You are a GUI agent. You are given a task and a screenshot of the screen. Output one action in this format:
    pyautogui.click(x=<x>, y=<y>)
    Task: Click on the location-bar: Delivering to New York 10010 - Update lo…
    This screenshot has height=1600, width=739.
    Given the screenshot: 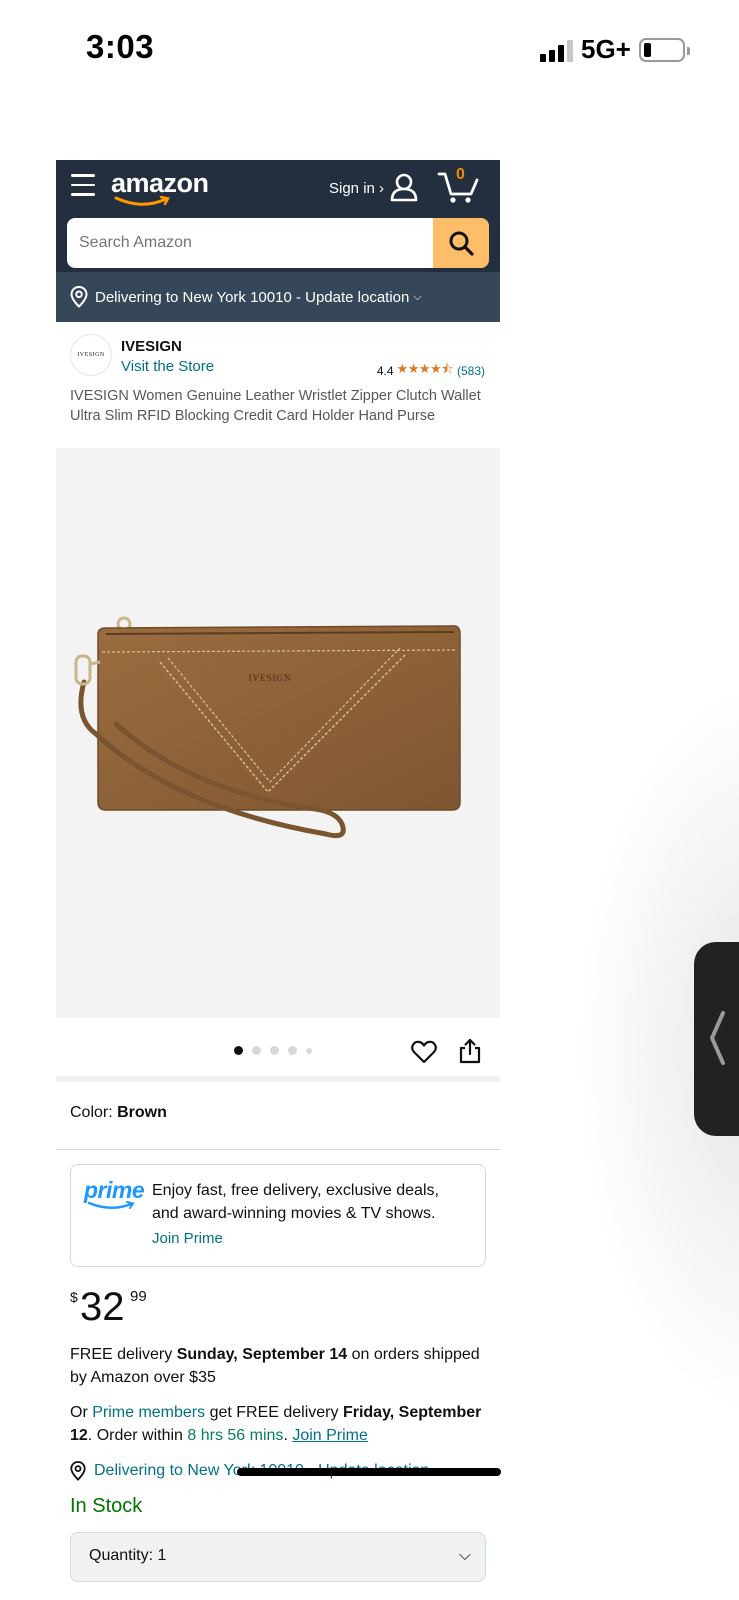 What is the action you would take?
    pyautogui.click(x=278, y=297)
    